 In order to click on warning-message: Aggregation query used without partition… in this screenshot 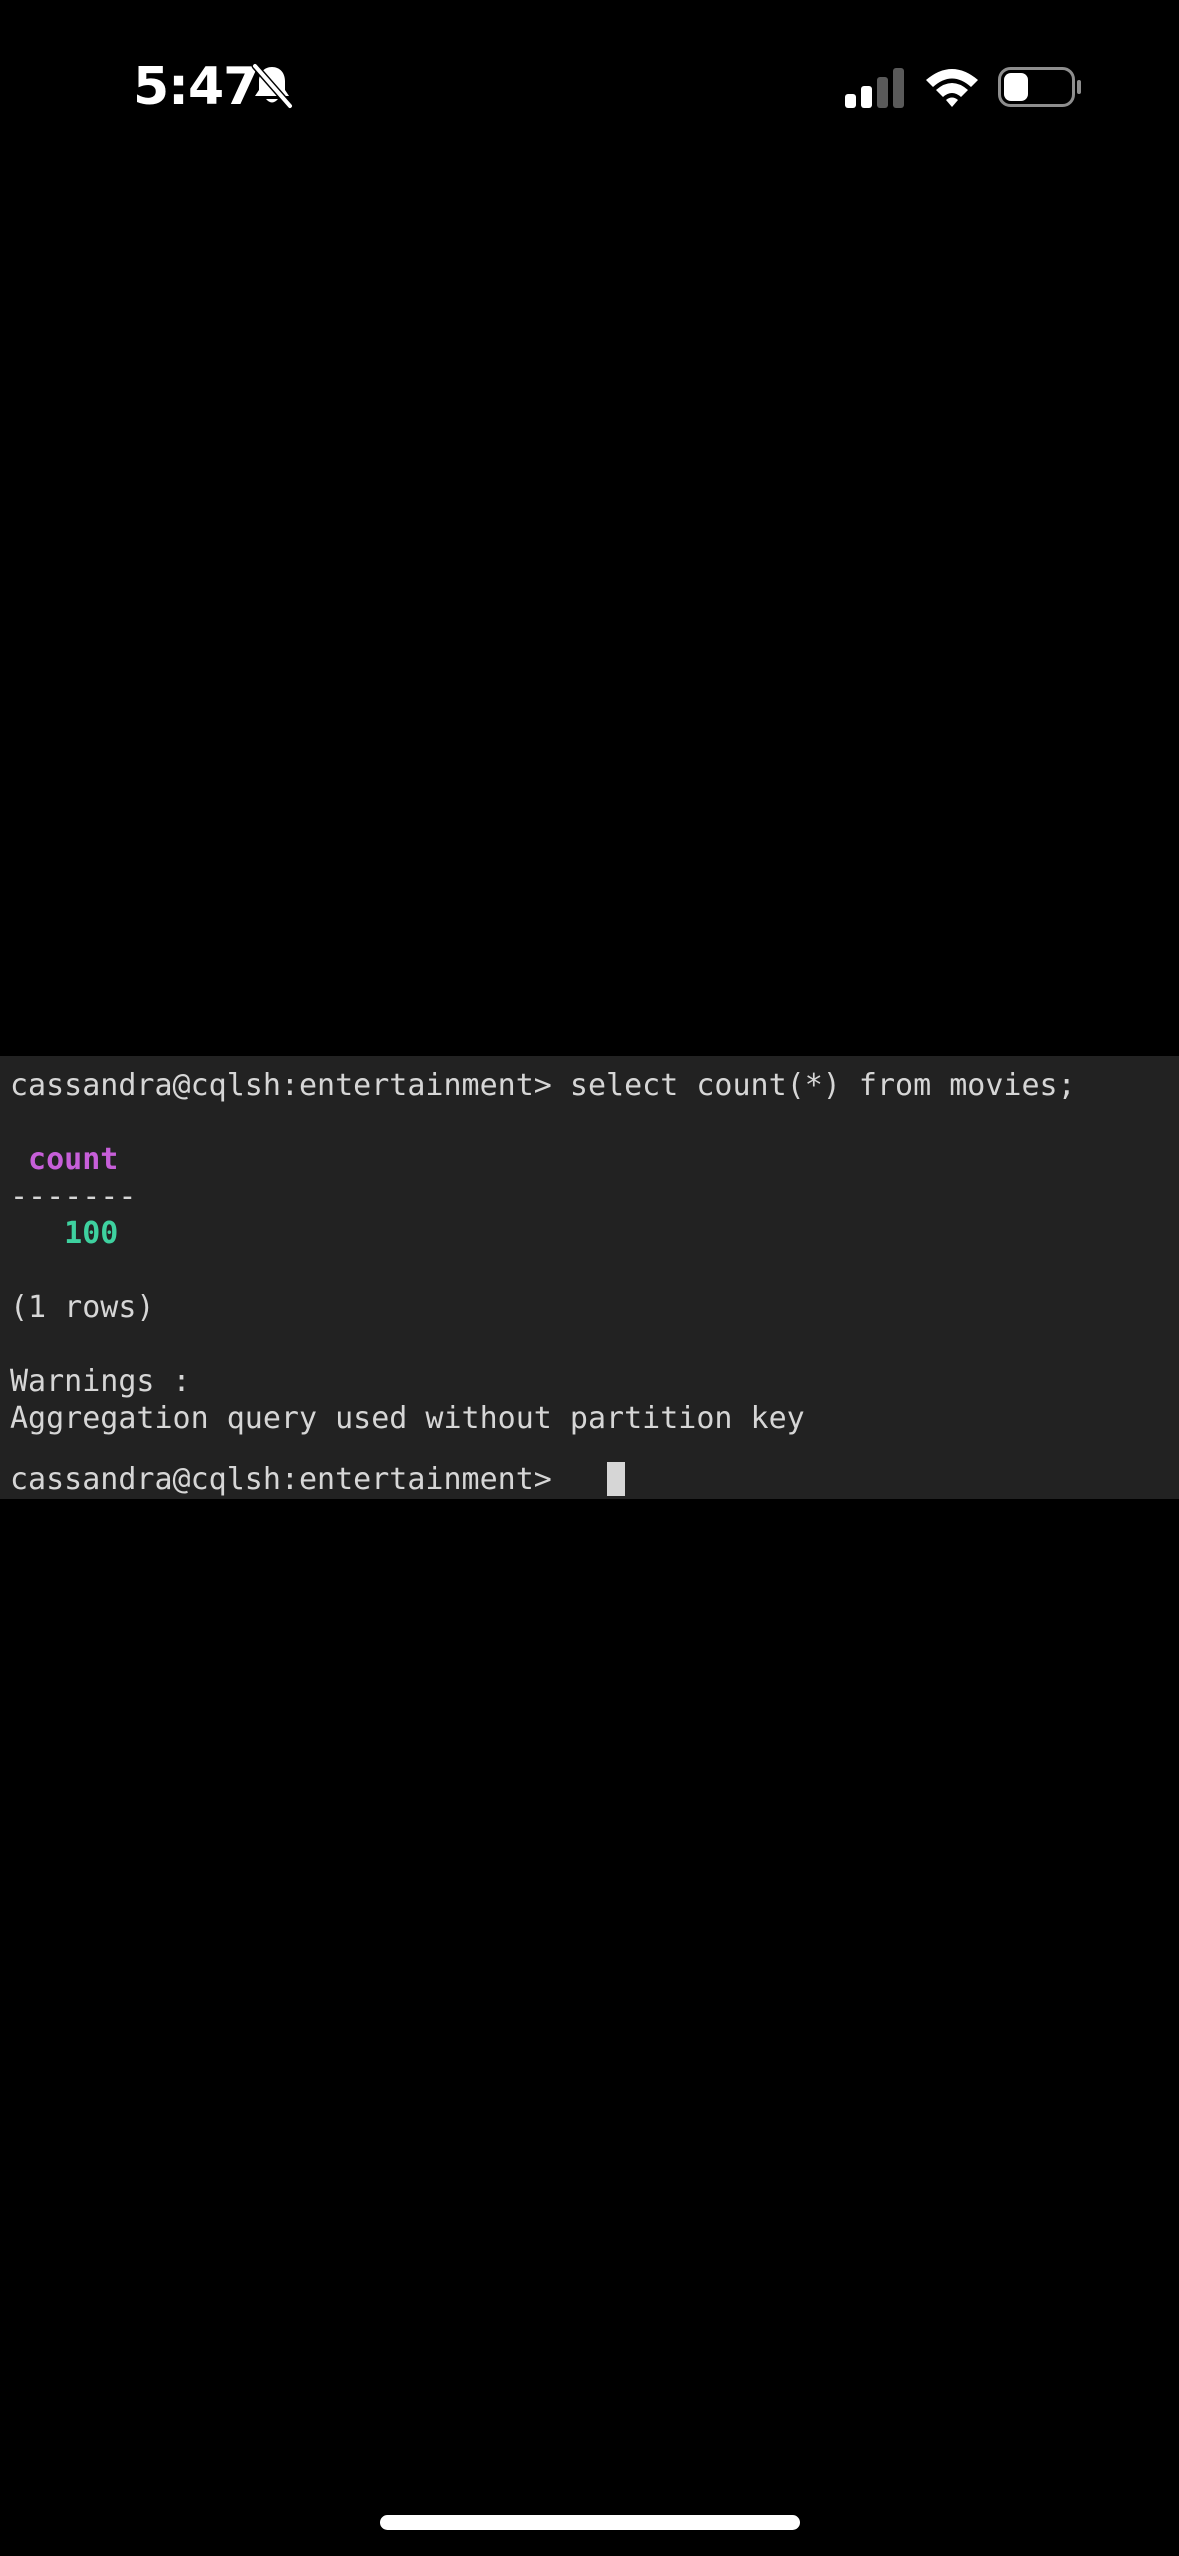, I will do `click(407, 1418)`.